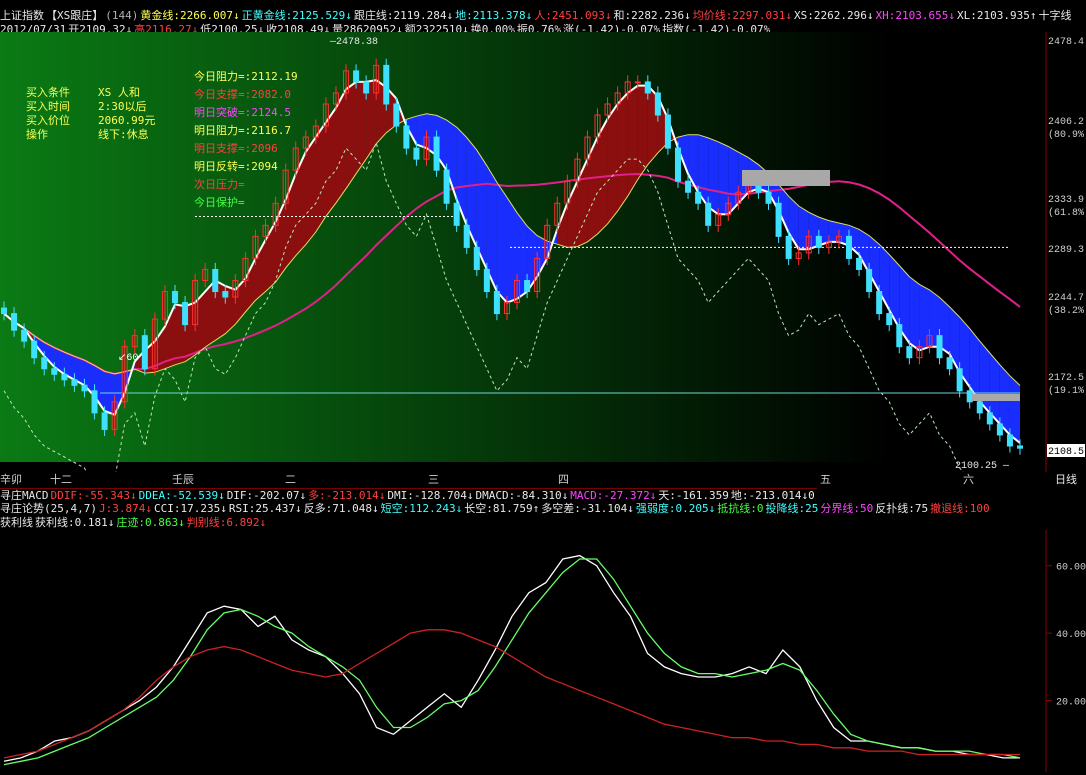 This screenshot has height=775, width=1086. Describe the element at coordinates (1066, 122) in the screenshot. I see `price-tick-1: 2406.2` at that location.